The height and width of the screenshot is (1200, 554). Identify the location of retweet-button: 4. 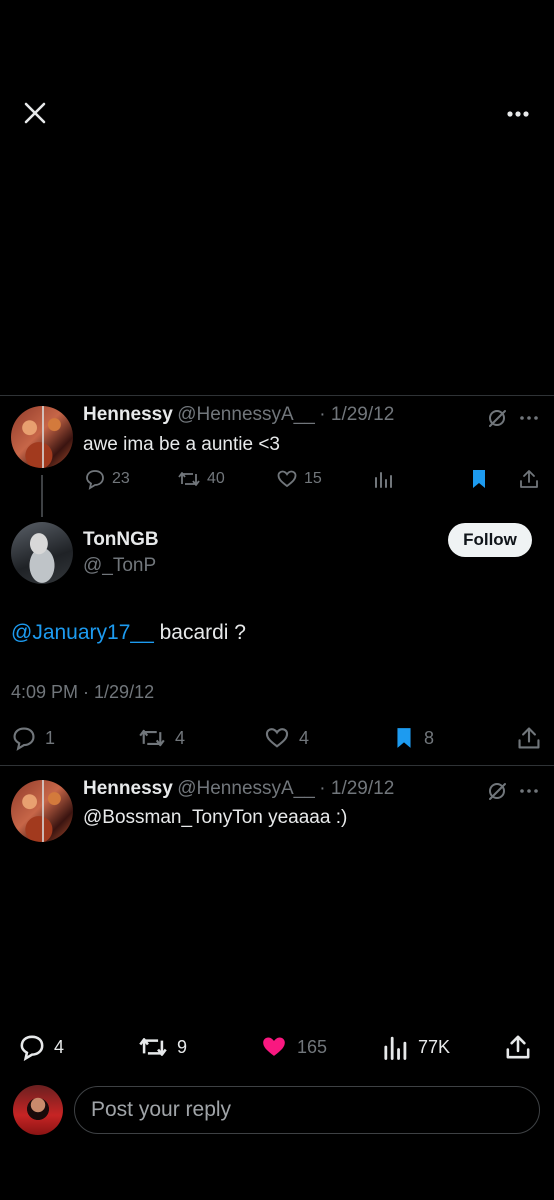
(161, 738).